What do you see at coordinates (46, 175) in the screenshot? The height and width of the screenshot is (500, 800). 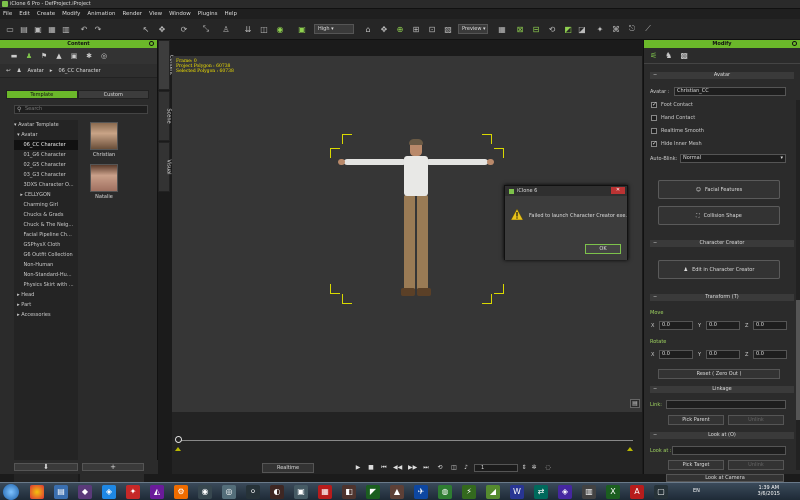 I see `tree-item: 03_G3 Character` at bounding box center [46, 175].